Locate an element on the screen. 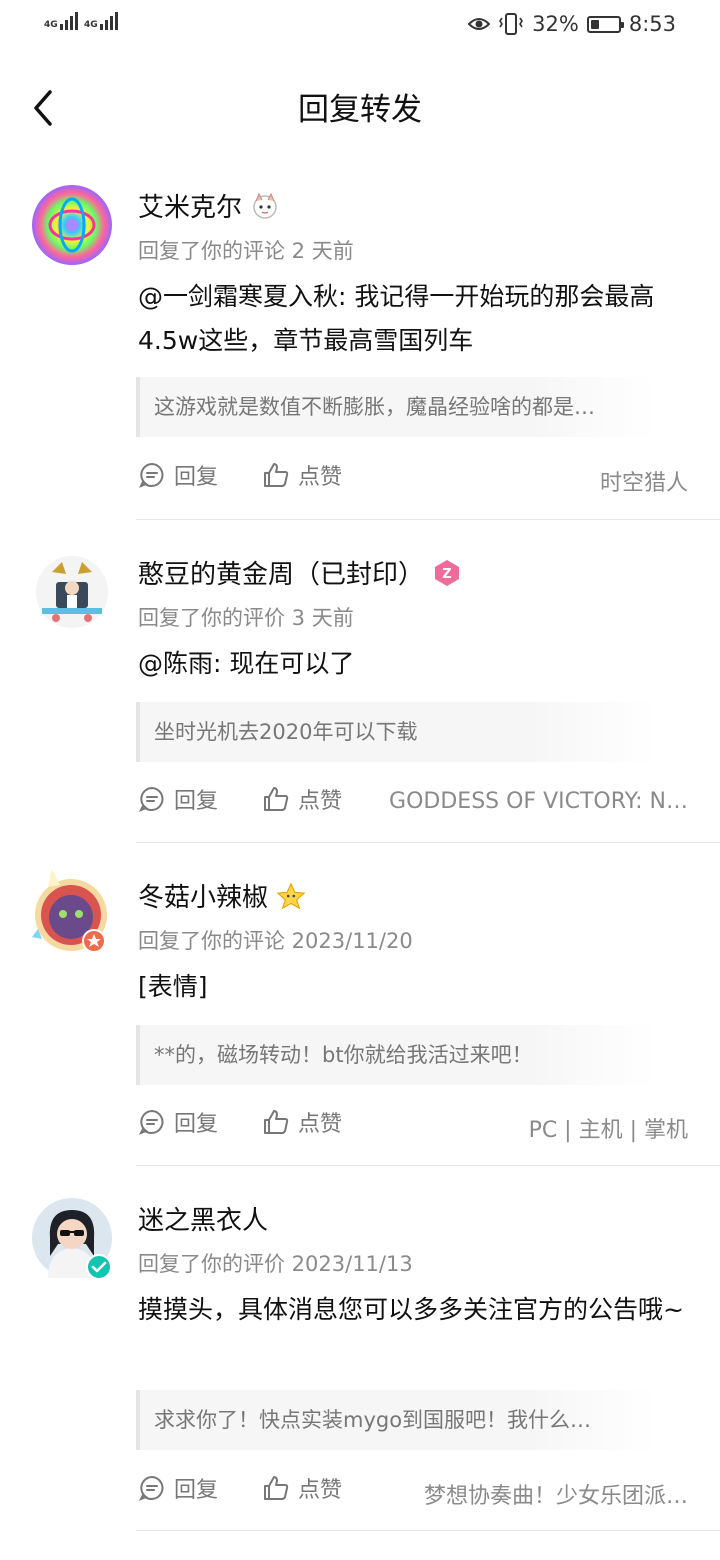 The height and width of the screenshot is (1560, 720). reply-content: [表情] is located at coordinates (418, 987).